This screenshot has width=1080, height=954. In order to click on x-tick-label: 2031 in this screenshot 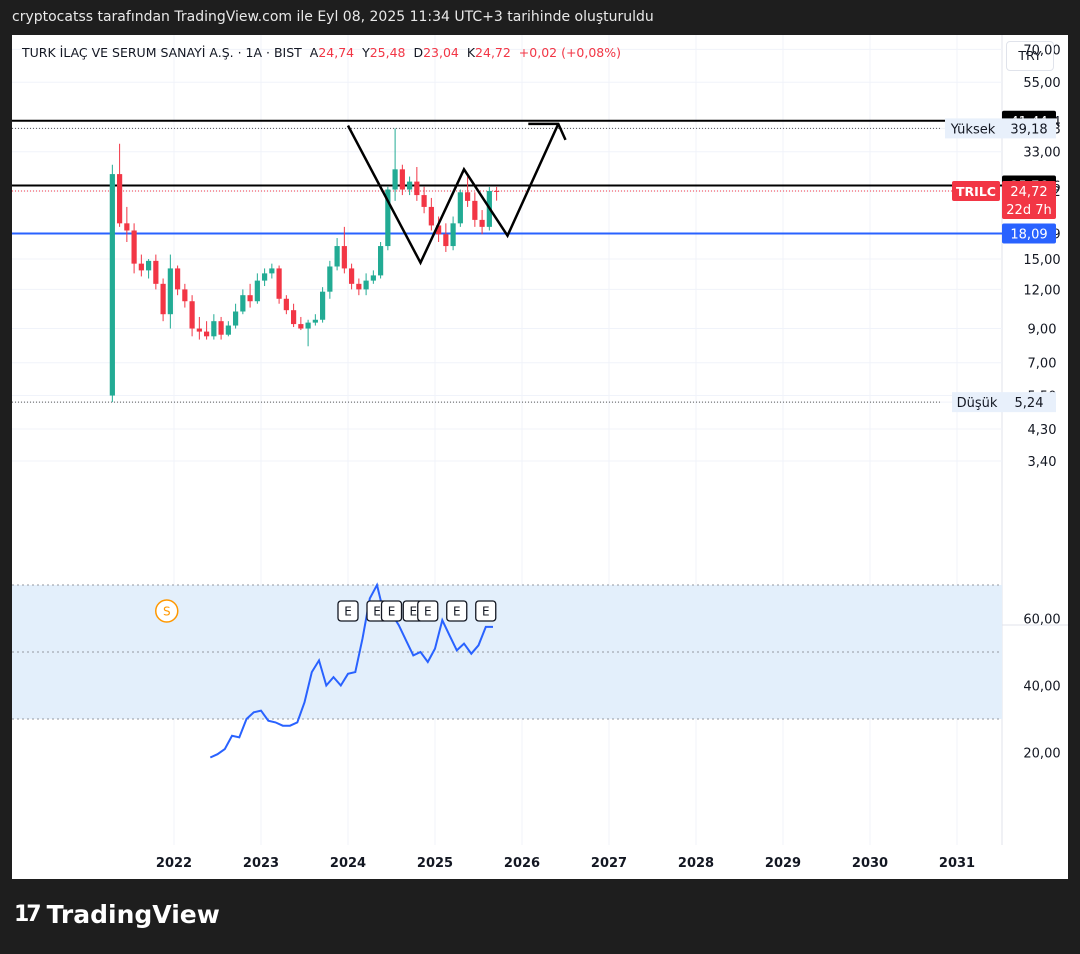, I will do `click(957, 863)`.